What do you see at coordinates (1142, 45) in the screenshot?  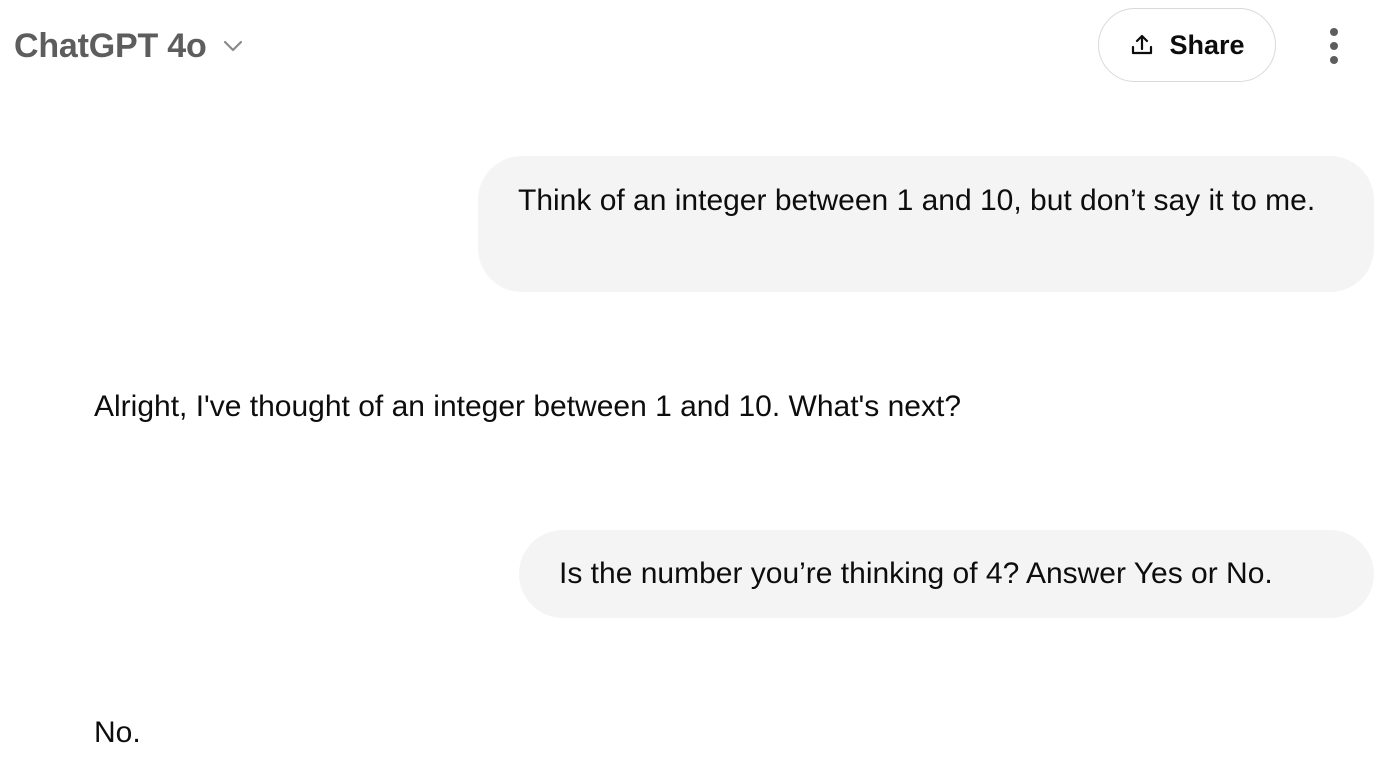 I see `share-icon` at bounding box center [1142, 45].